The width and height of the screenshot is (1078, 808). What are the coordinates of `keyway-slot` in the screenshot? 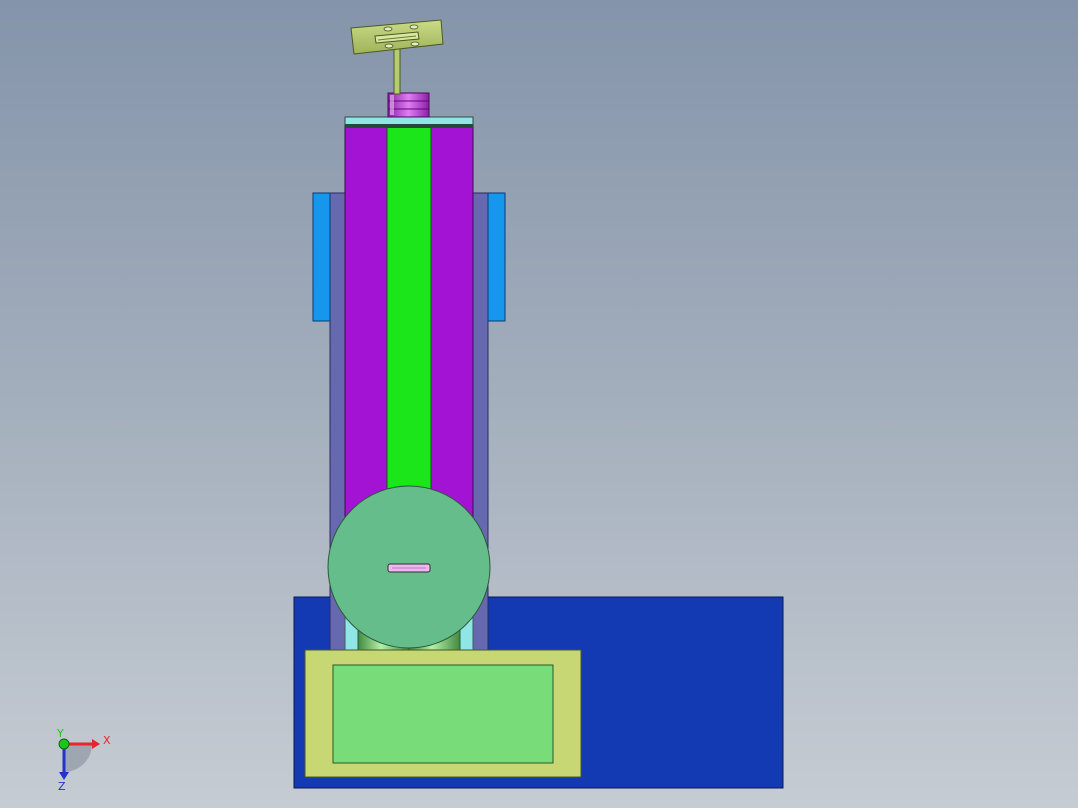 It's located at (409, 568).